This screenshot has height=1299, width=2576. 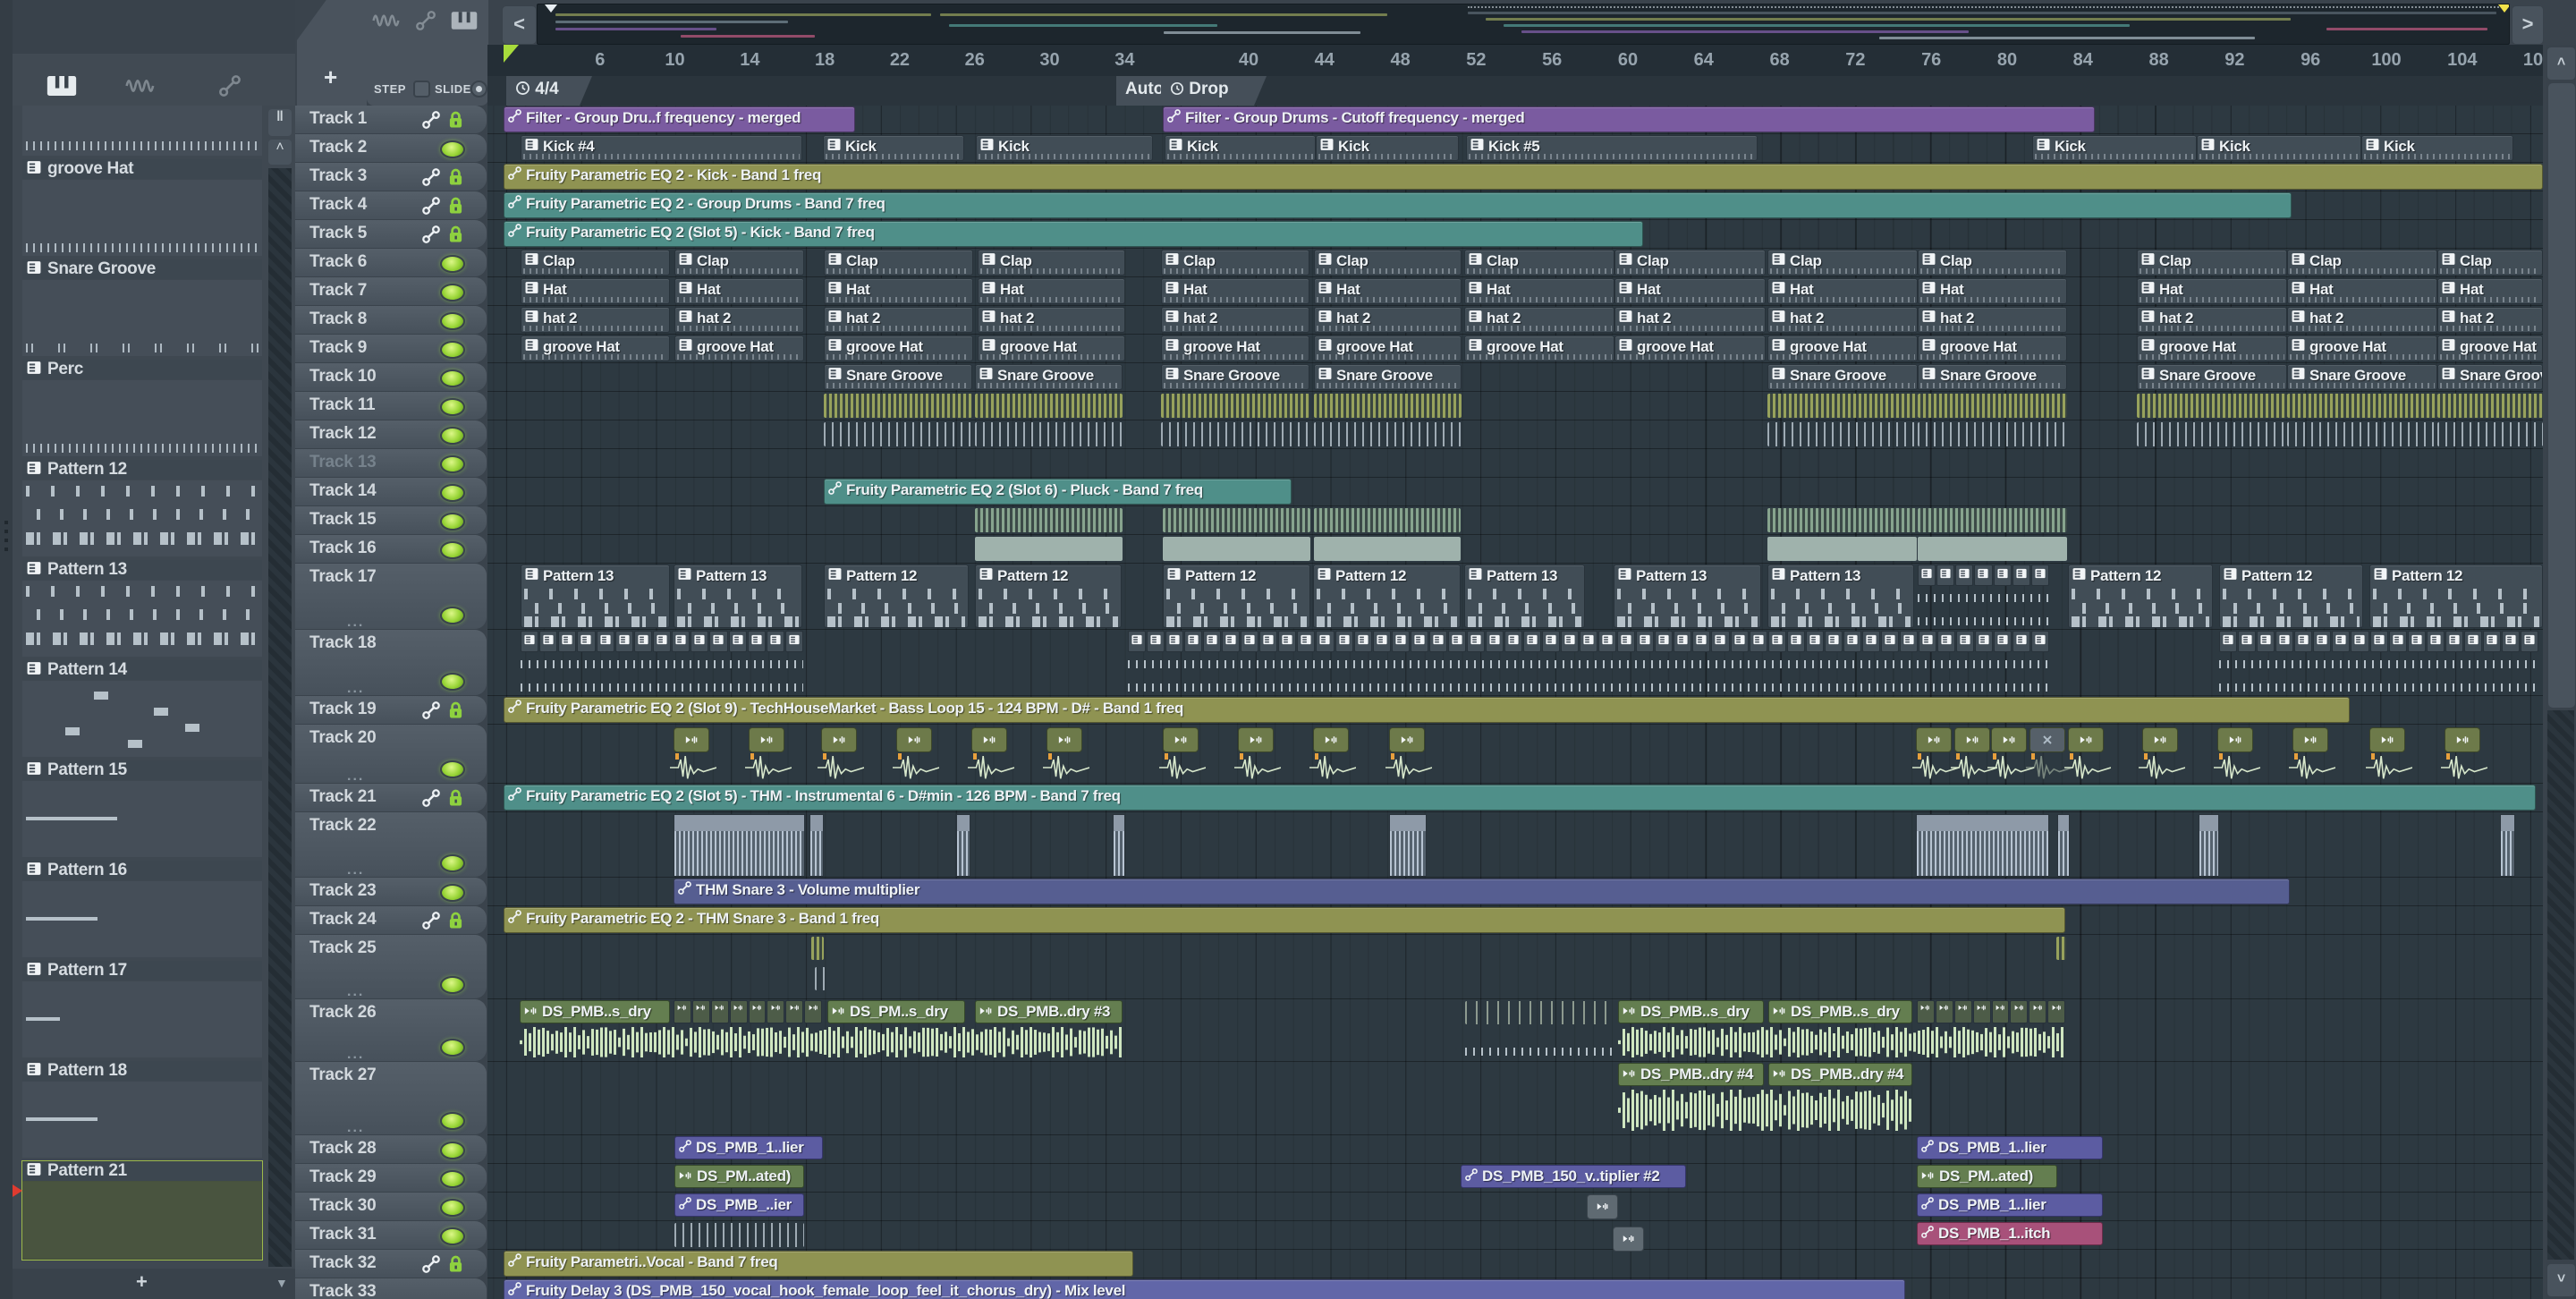 What do you see at coordinates (142, 809) in the screenshot?
I see `pattern-entry-pattern-15: Pattern 15` at bounding box center [142, 809].